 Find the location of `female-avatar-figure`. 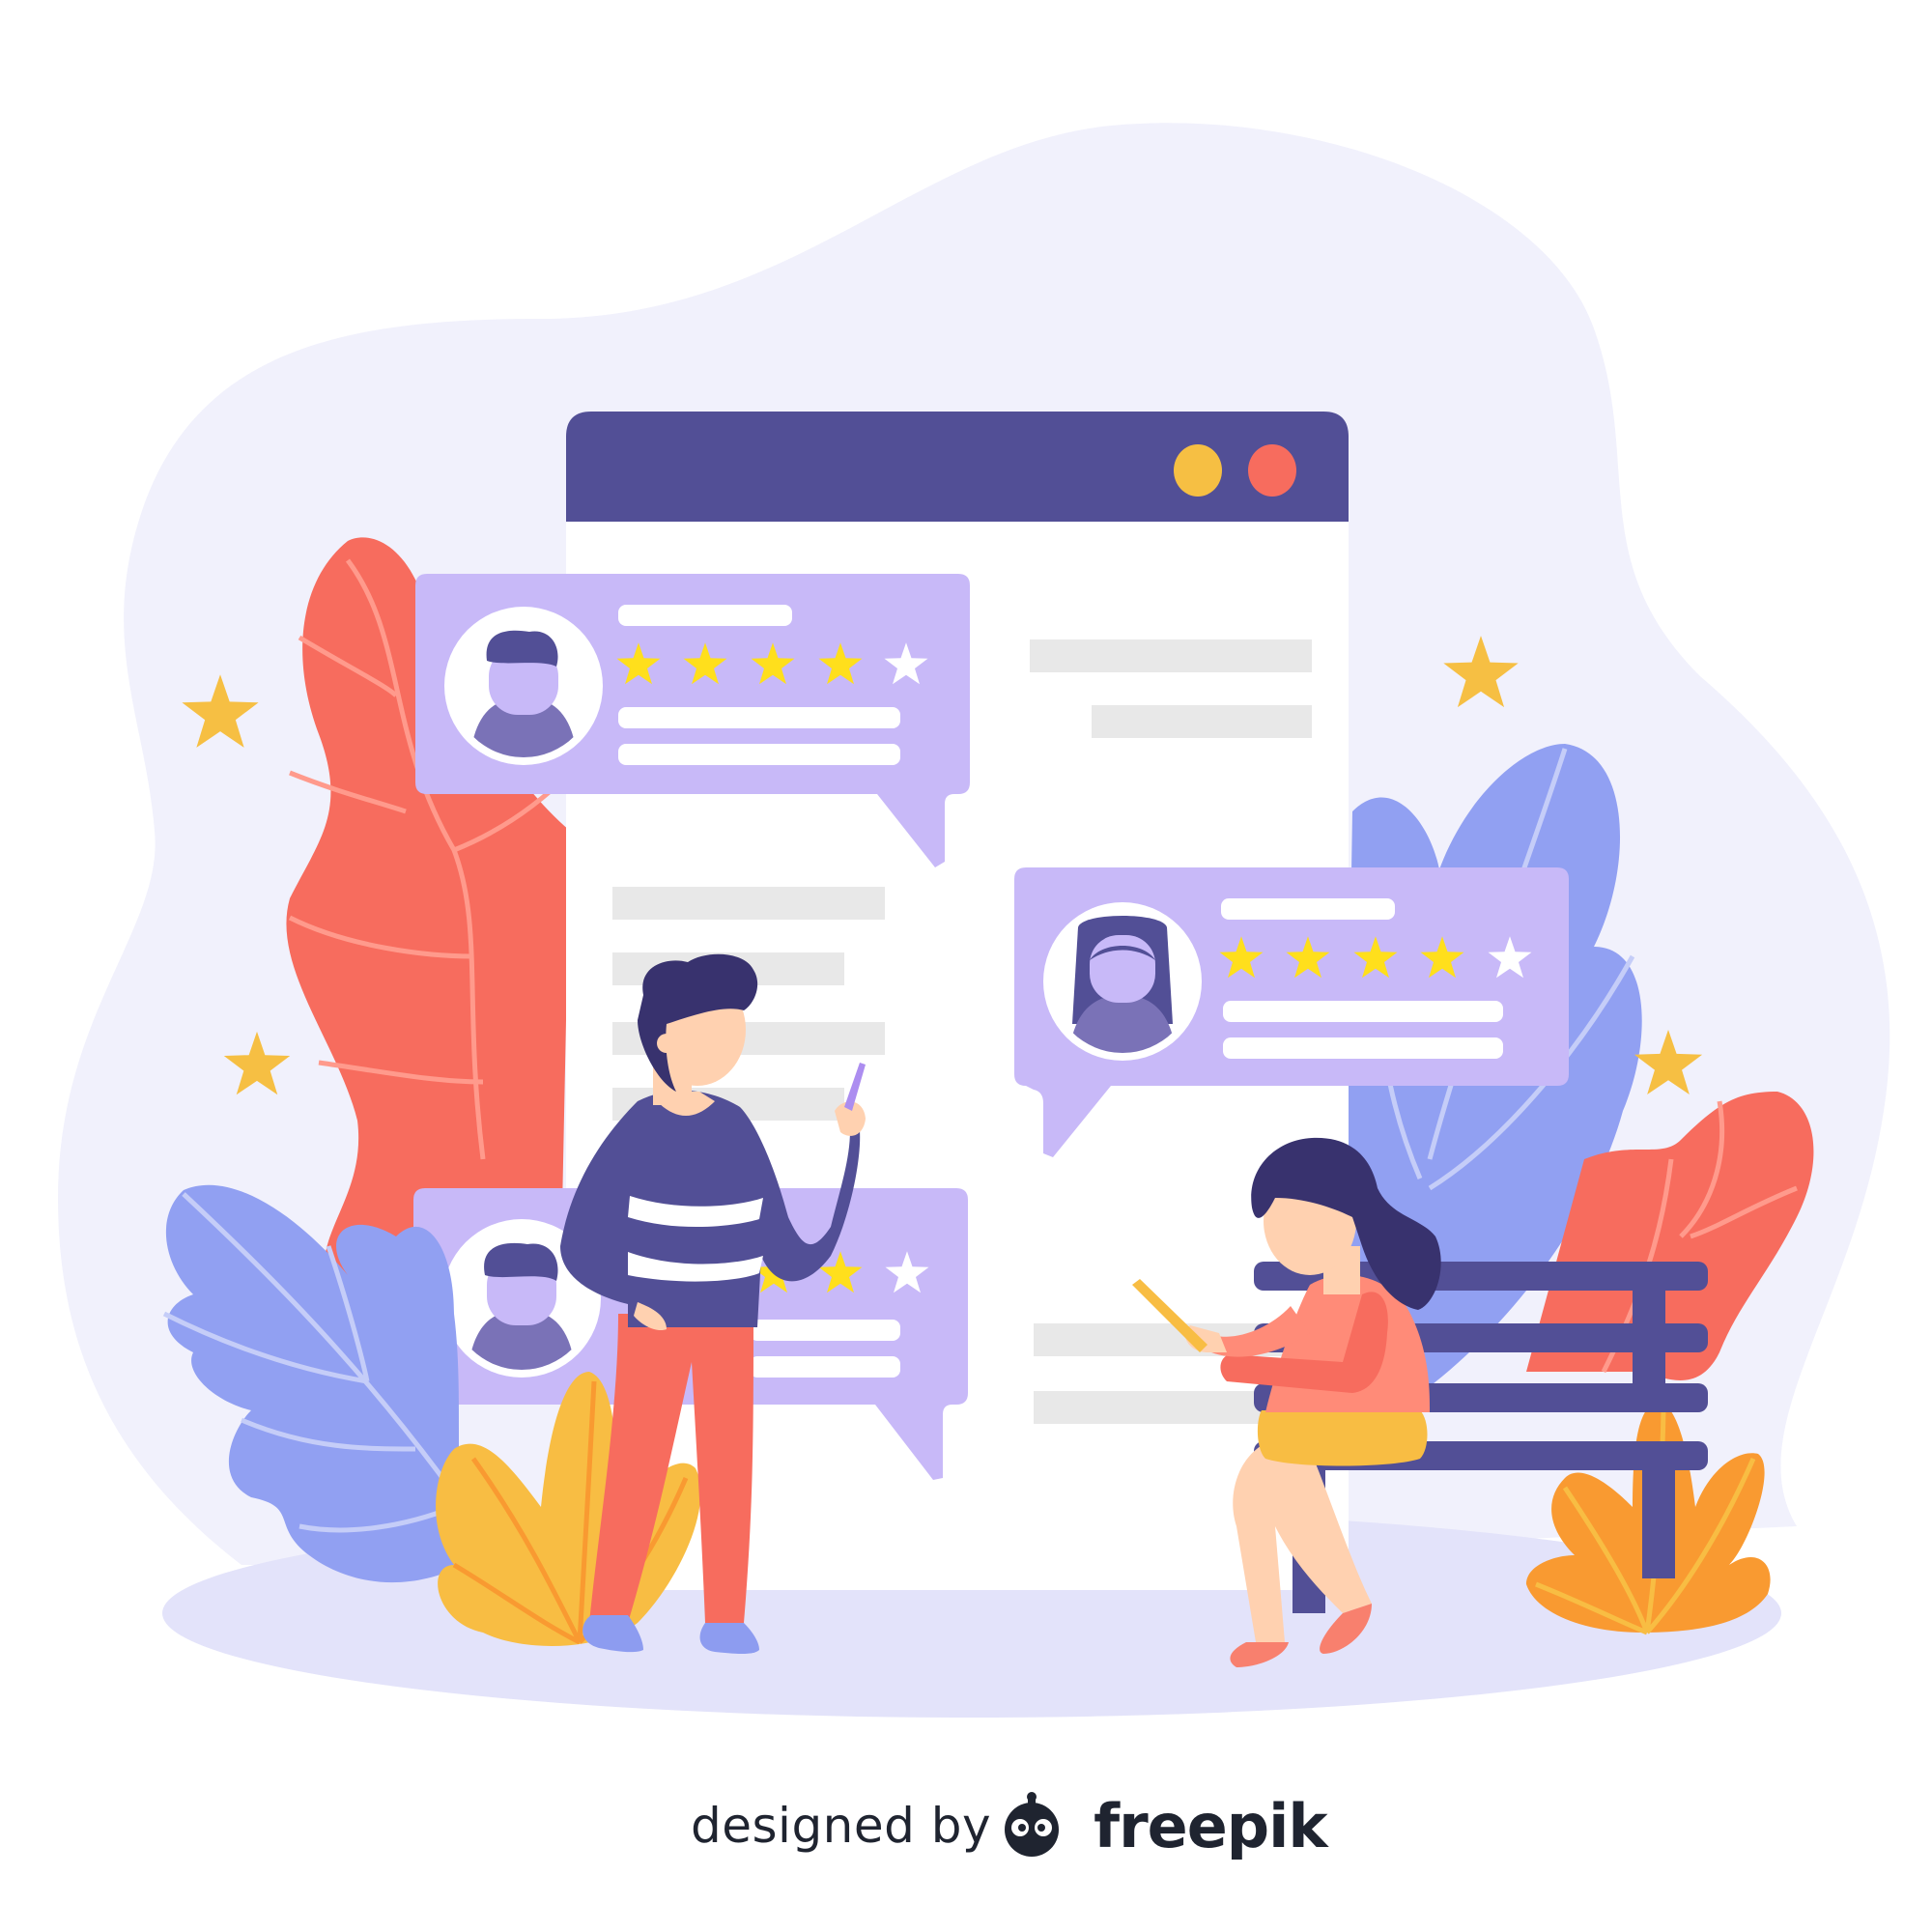

female-avatar-figure is located at coordinates (1122, 984).